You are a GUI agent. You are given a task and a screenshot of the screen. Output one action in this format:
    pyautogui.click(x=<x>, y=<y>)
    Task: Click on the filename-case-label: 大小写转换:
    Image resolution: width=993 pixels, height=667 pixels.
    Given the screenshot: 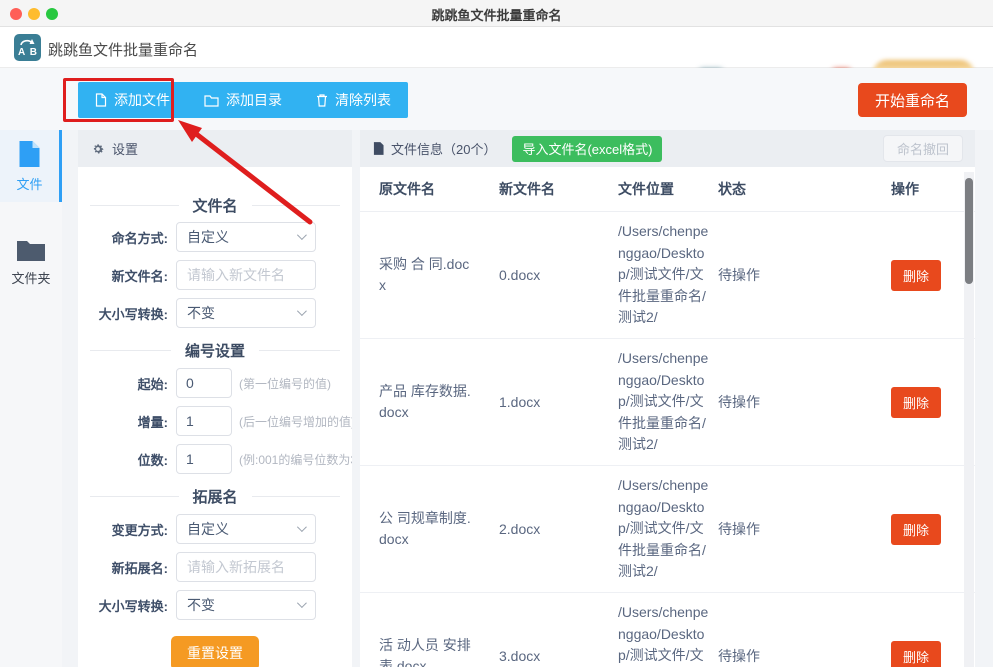 What is the action you would take?
    pyautogui.click(x=133, y=314)
    